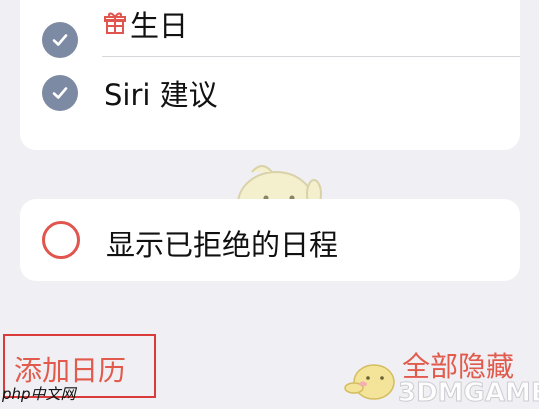 The width and height of the screenshot is (539, 409). I want to click on show-declined-events-label: 显示已拒绝的日程, so click(222, 245).